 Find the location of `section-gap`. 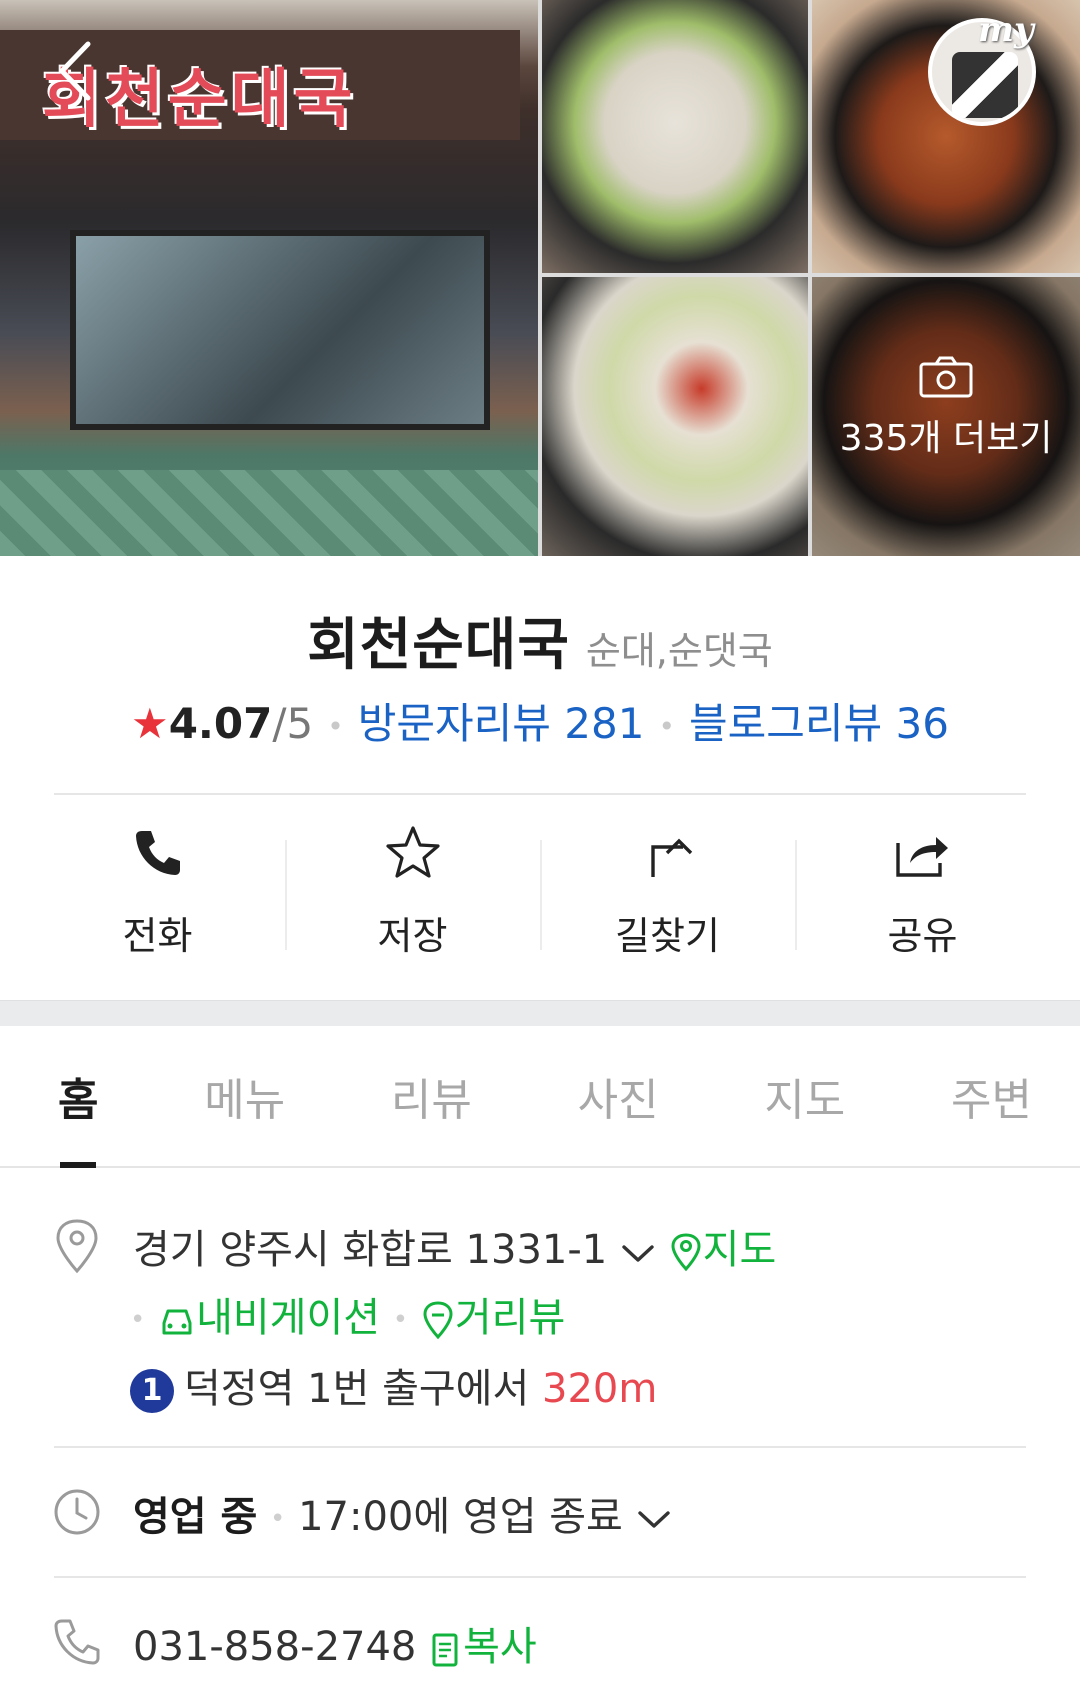

section-gap is located at coordinates (540, 1013).